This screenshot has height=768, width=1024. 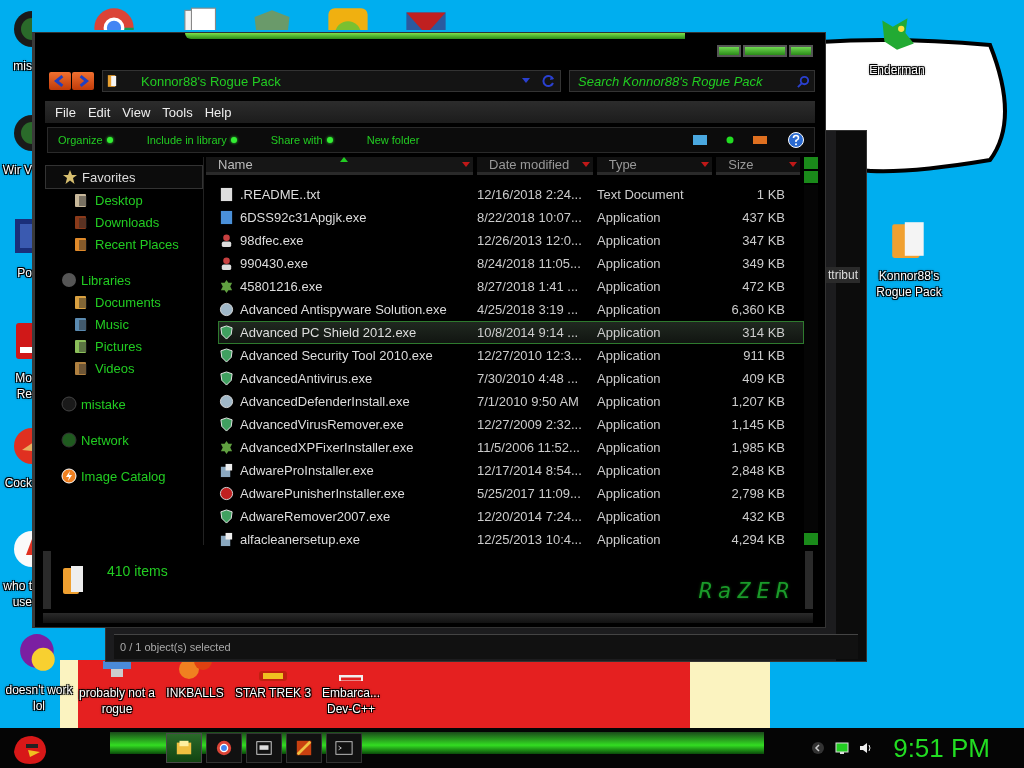 I want to click on icon-label: Enderman, so click(x=897, y=70).